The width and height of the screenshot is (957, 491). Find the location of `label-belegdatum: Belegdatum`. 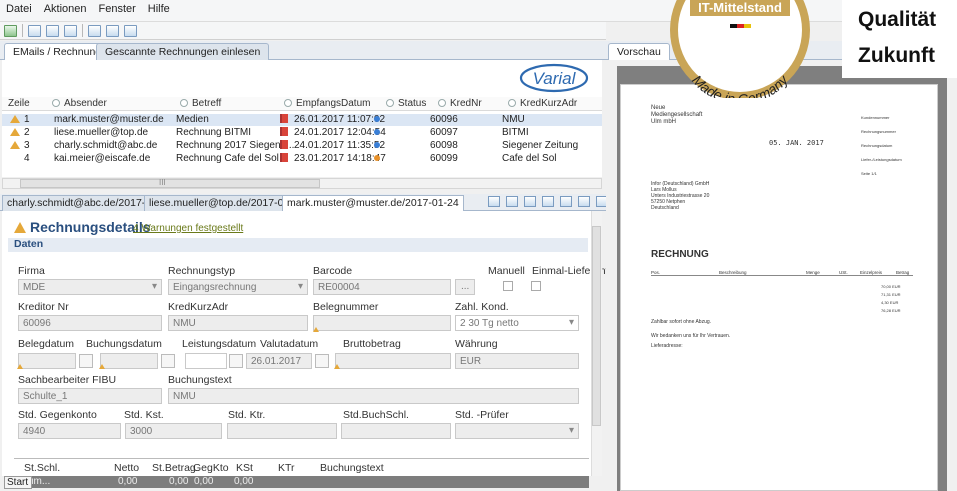

label-belegdatum: Belegdatum is located at coordinates (46, 344).